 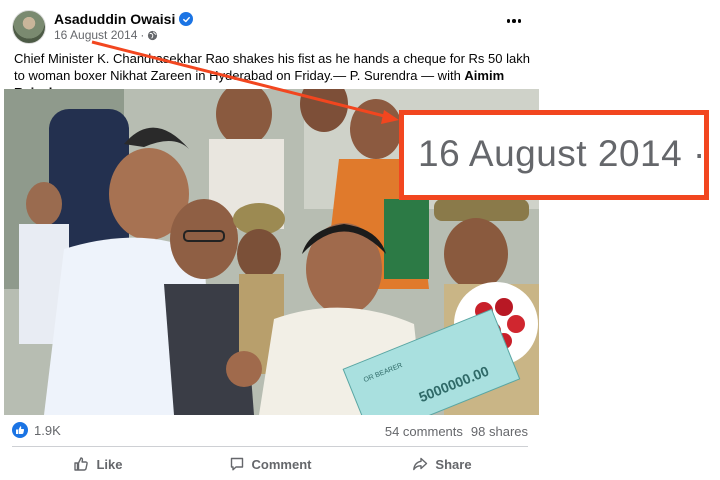 I want to click on share-label: Share, so click(x=453, y=464).